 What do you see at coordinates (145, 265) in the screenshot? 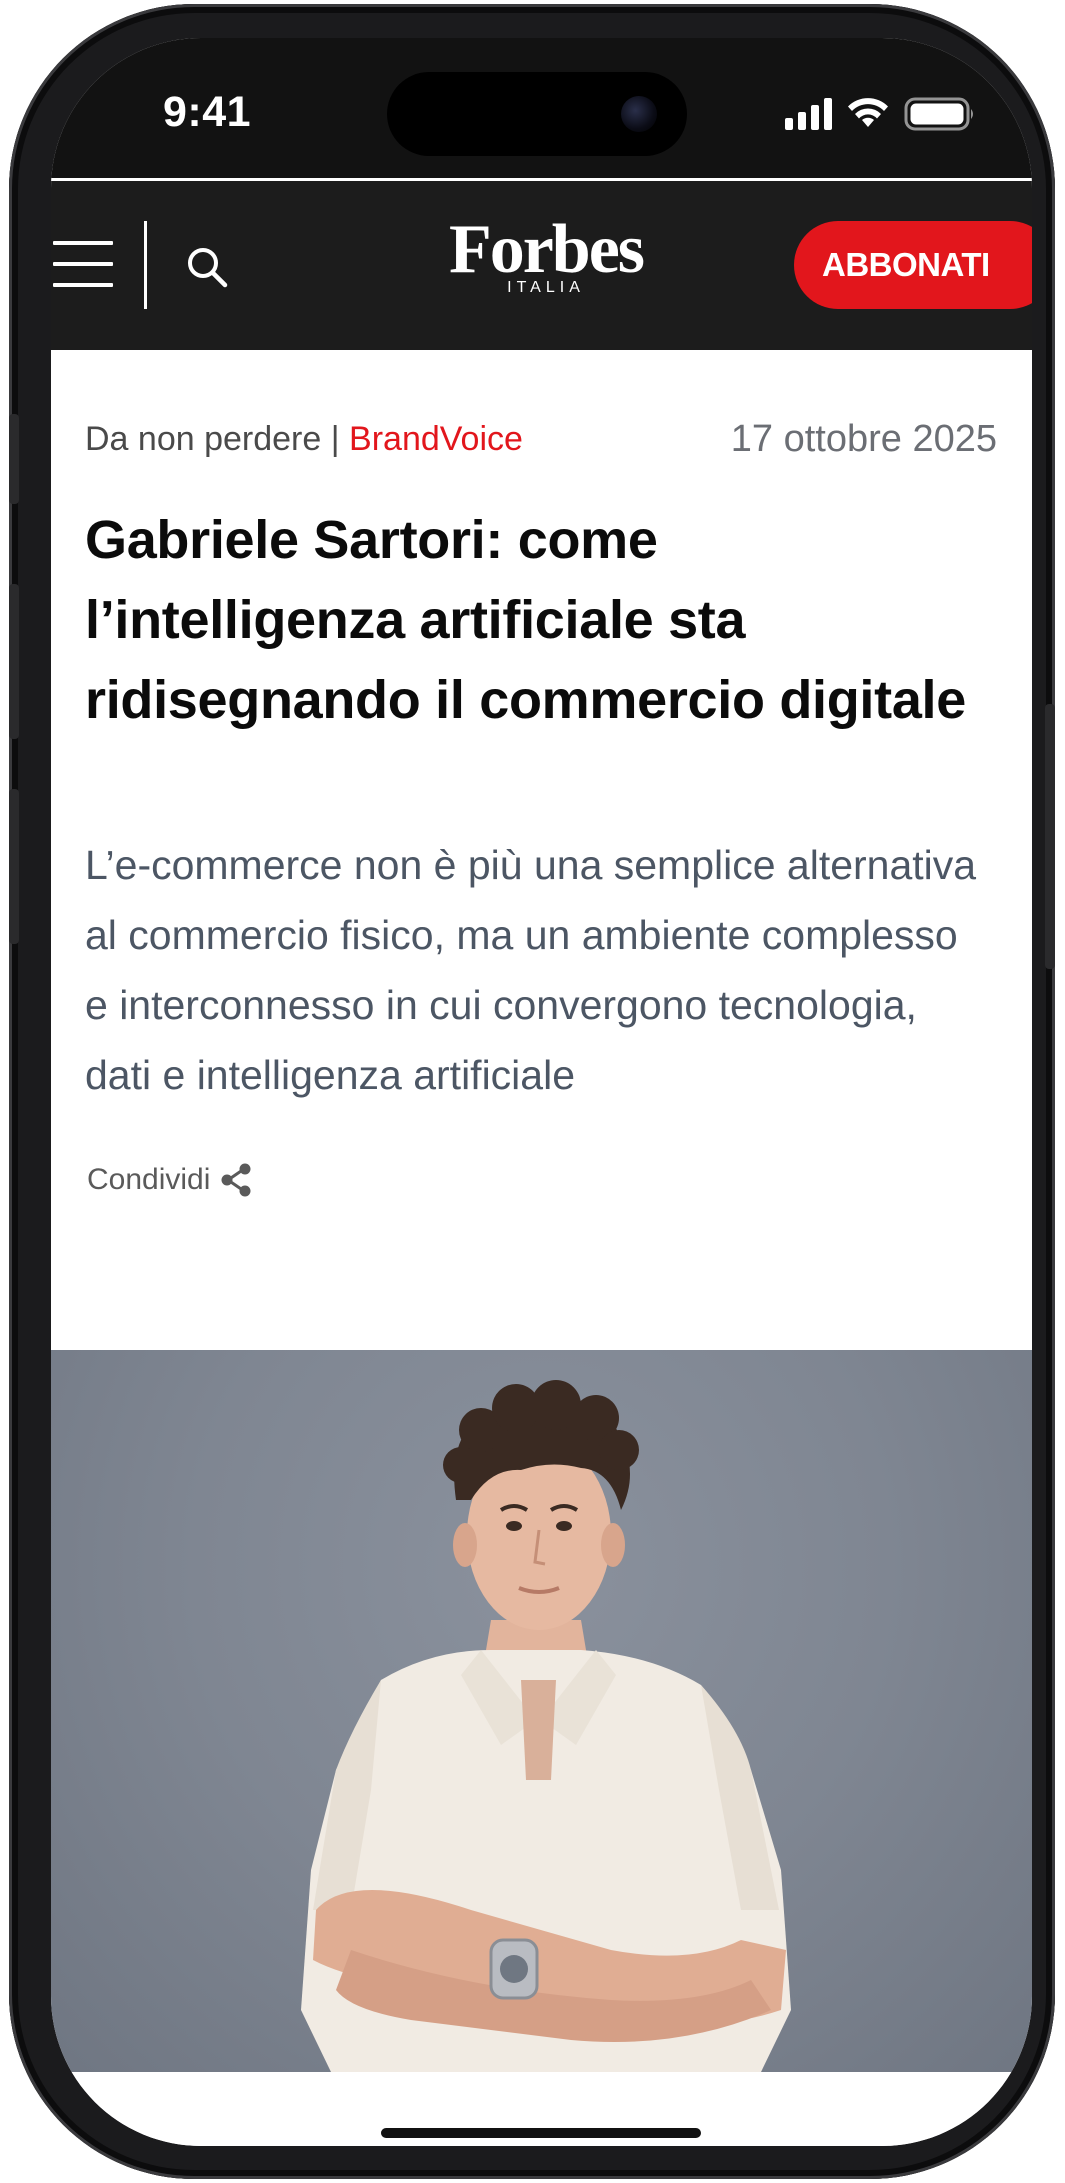
I see `header-divider` at bounding box center [145, 265].